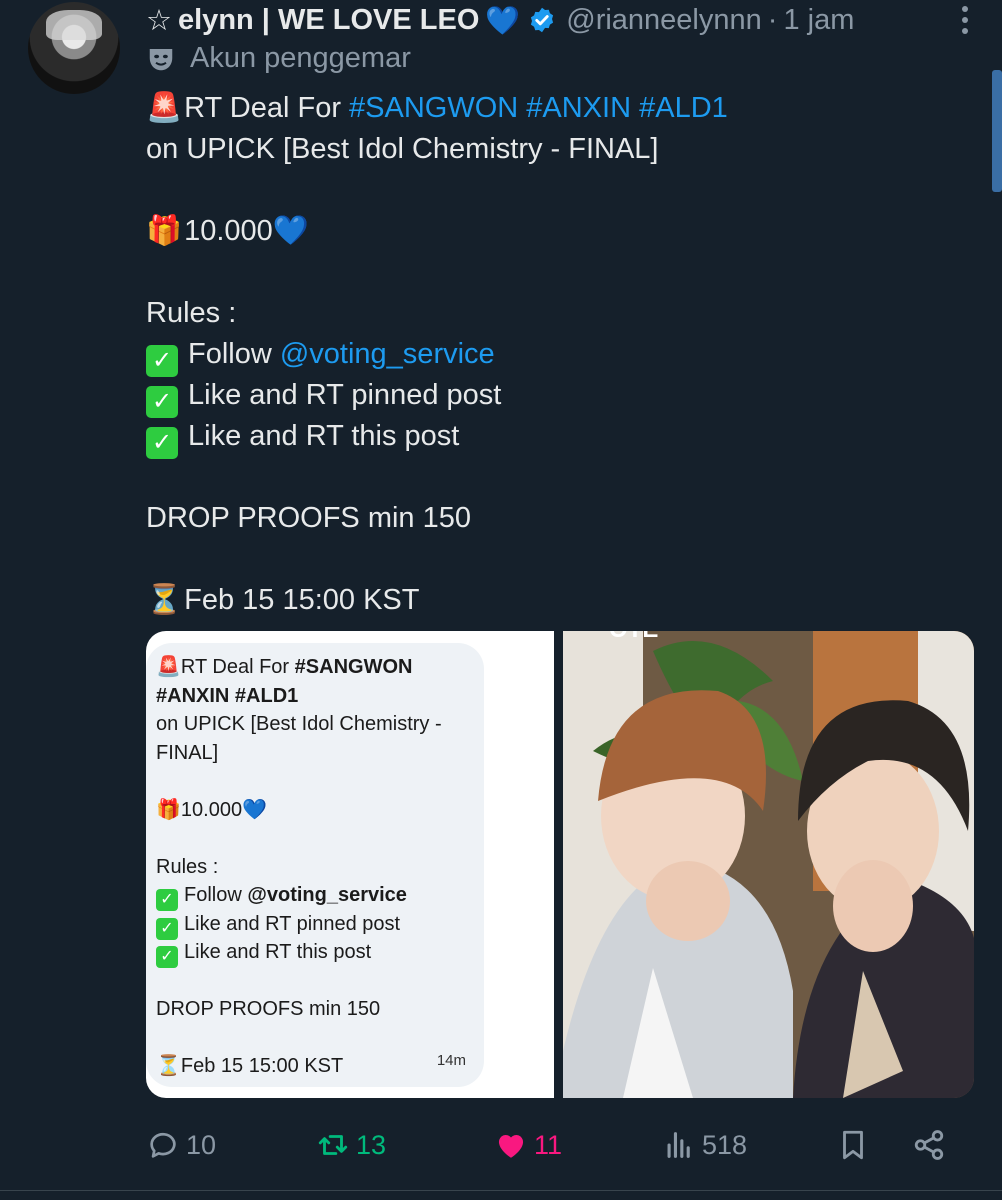 The width and height of the screenshot is (1002, 1200). I want to click on bubble-text: DROP PROOFS min 150, so click(268, 1009).